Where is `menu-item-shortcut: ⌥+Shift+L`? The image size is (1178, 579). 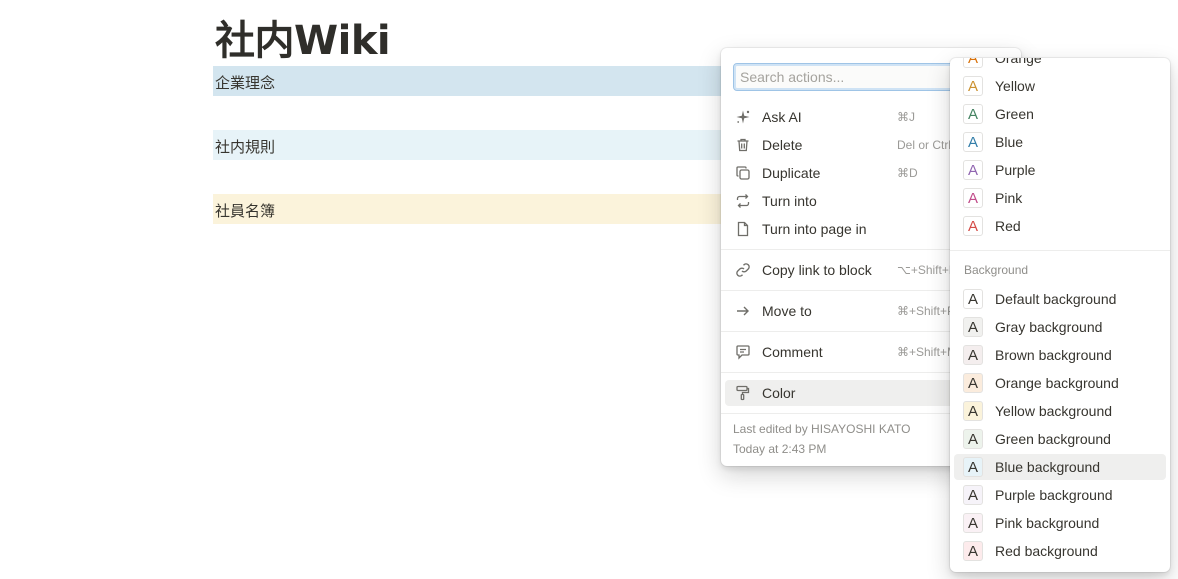 menu-item-shortcut: ⌥+Shift+L is located at coordinates (926, 270).